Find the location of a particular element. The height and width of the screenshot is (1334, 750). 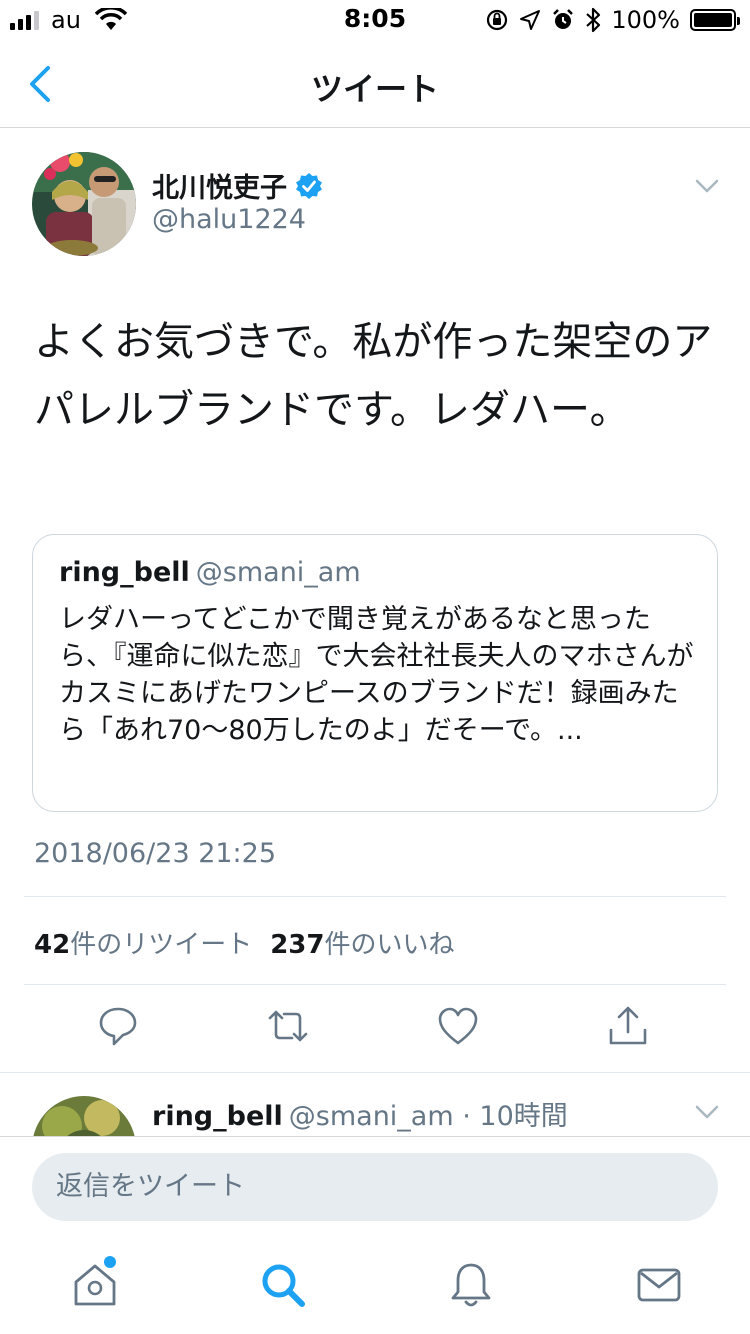

navigation-bar: ツイート is located at coordinates (375, 84).